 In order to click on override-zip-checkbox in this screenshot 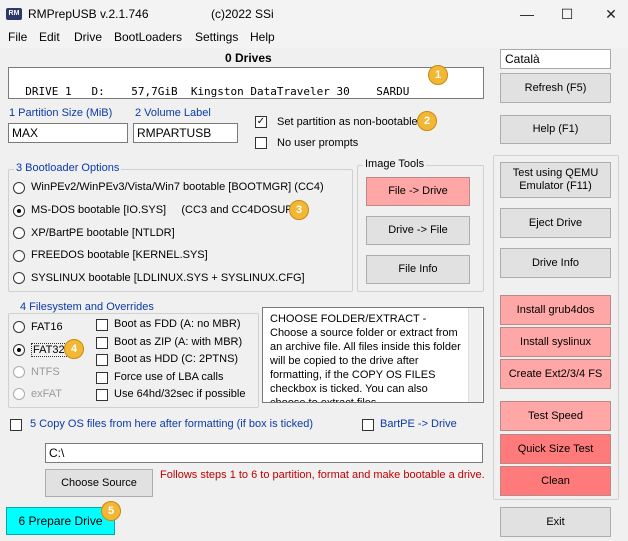, I will do `click(102, 343)`.